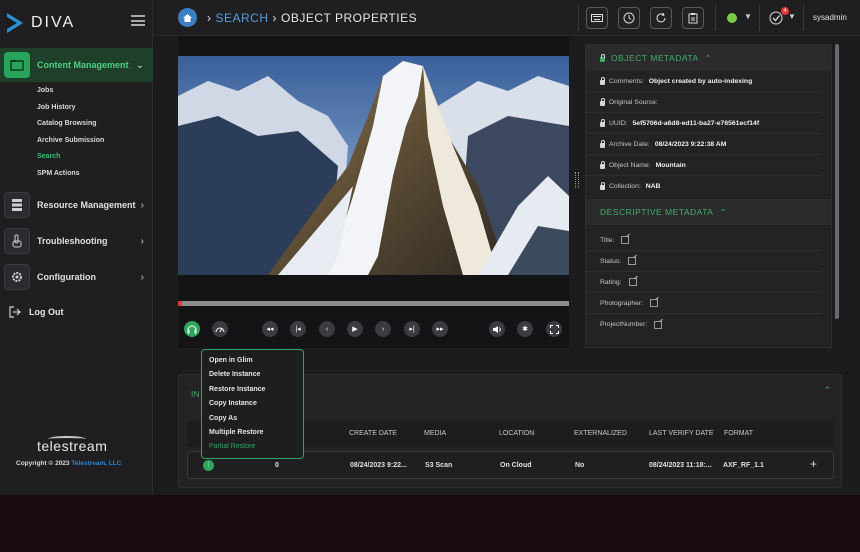  I want to click on instances-title: IN, so click(195, 394).